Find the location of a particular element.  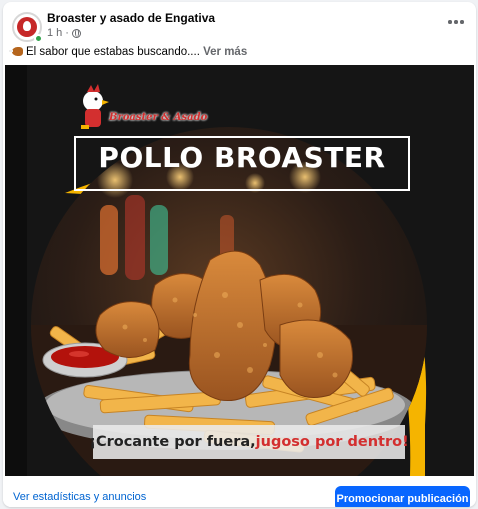

rooster-logo-icon is located at coordinates (27, 27).